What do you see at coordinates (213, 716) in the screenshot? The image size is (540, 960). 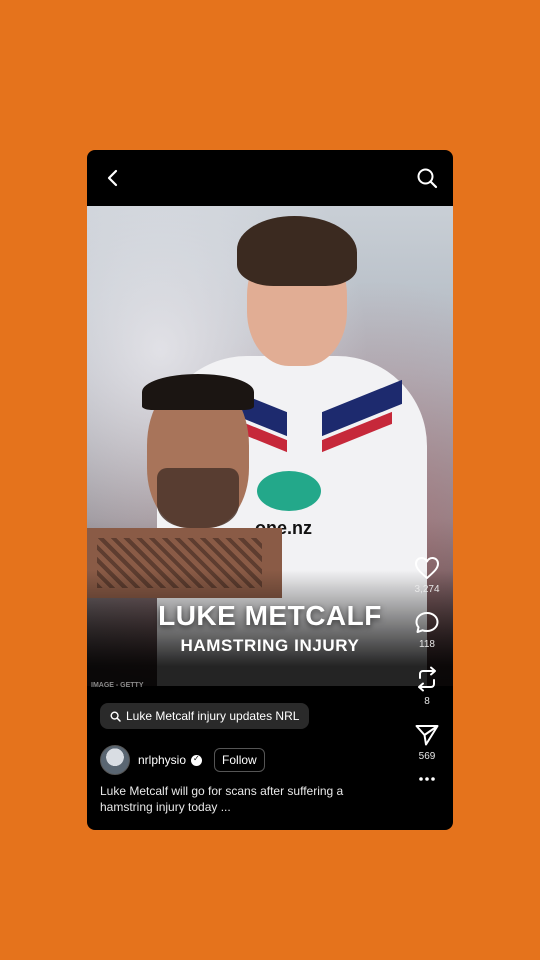 I see `search-chip-label: Luke Metcalf injury updates NRL` at bounding box center [213, 716].